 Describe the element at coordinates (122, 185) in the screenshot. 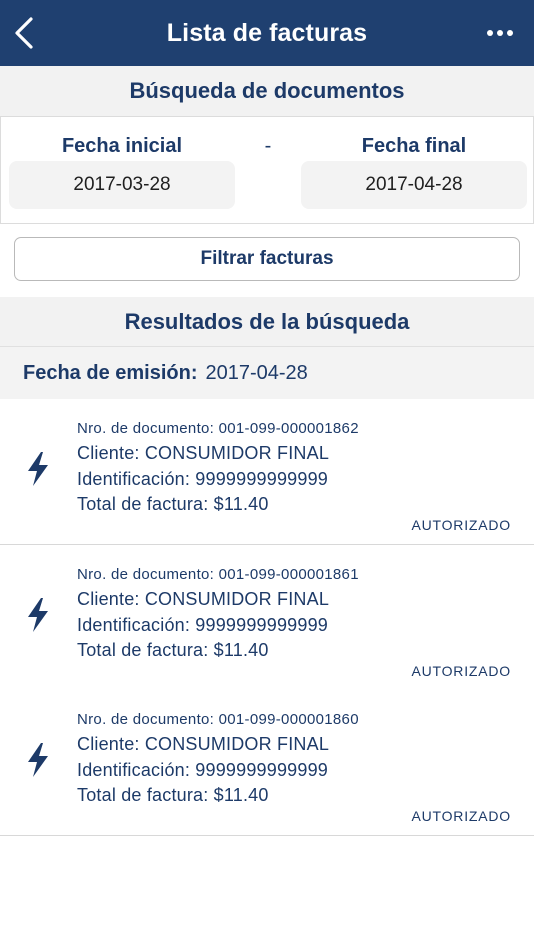

I see `start-date-field: 2017-03-28` at that location.